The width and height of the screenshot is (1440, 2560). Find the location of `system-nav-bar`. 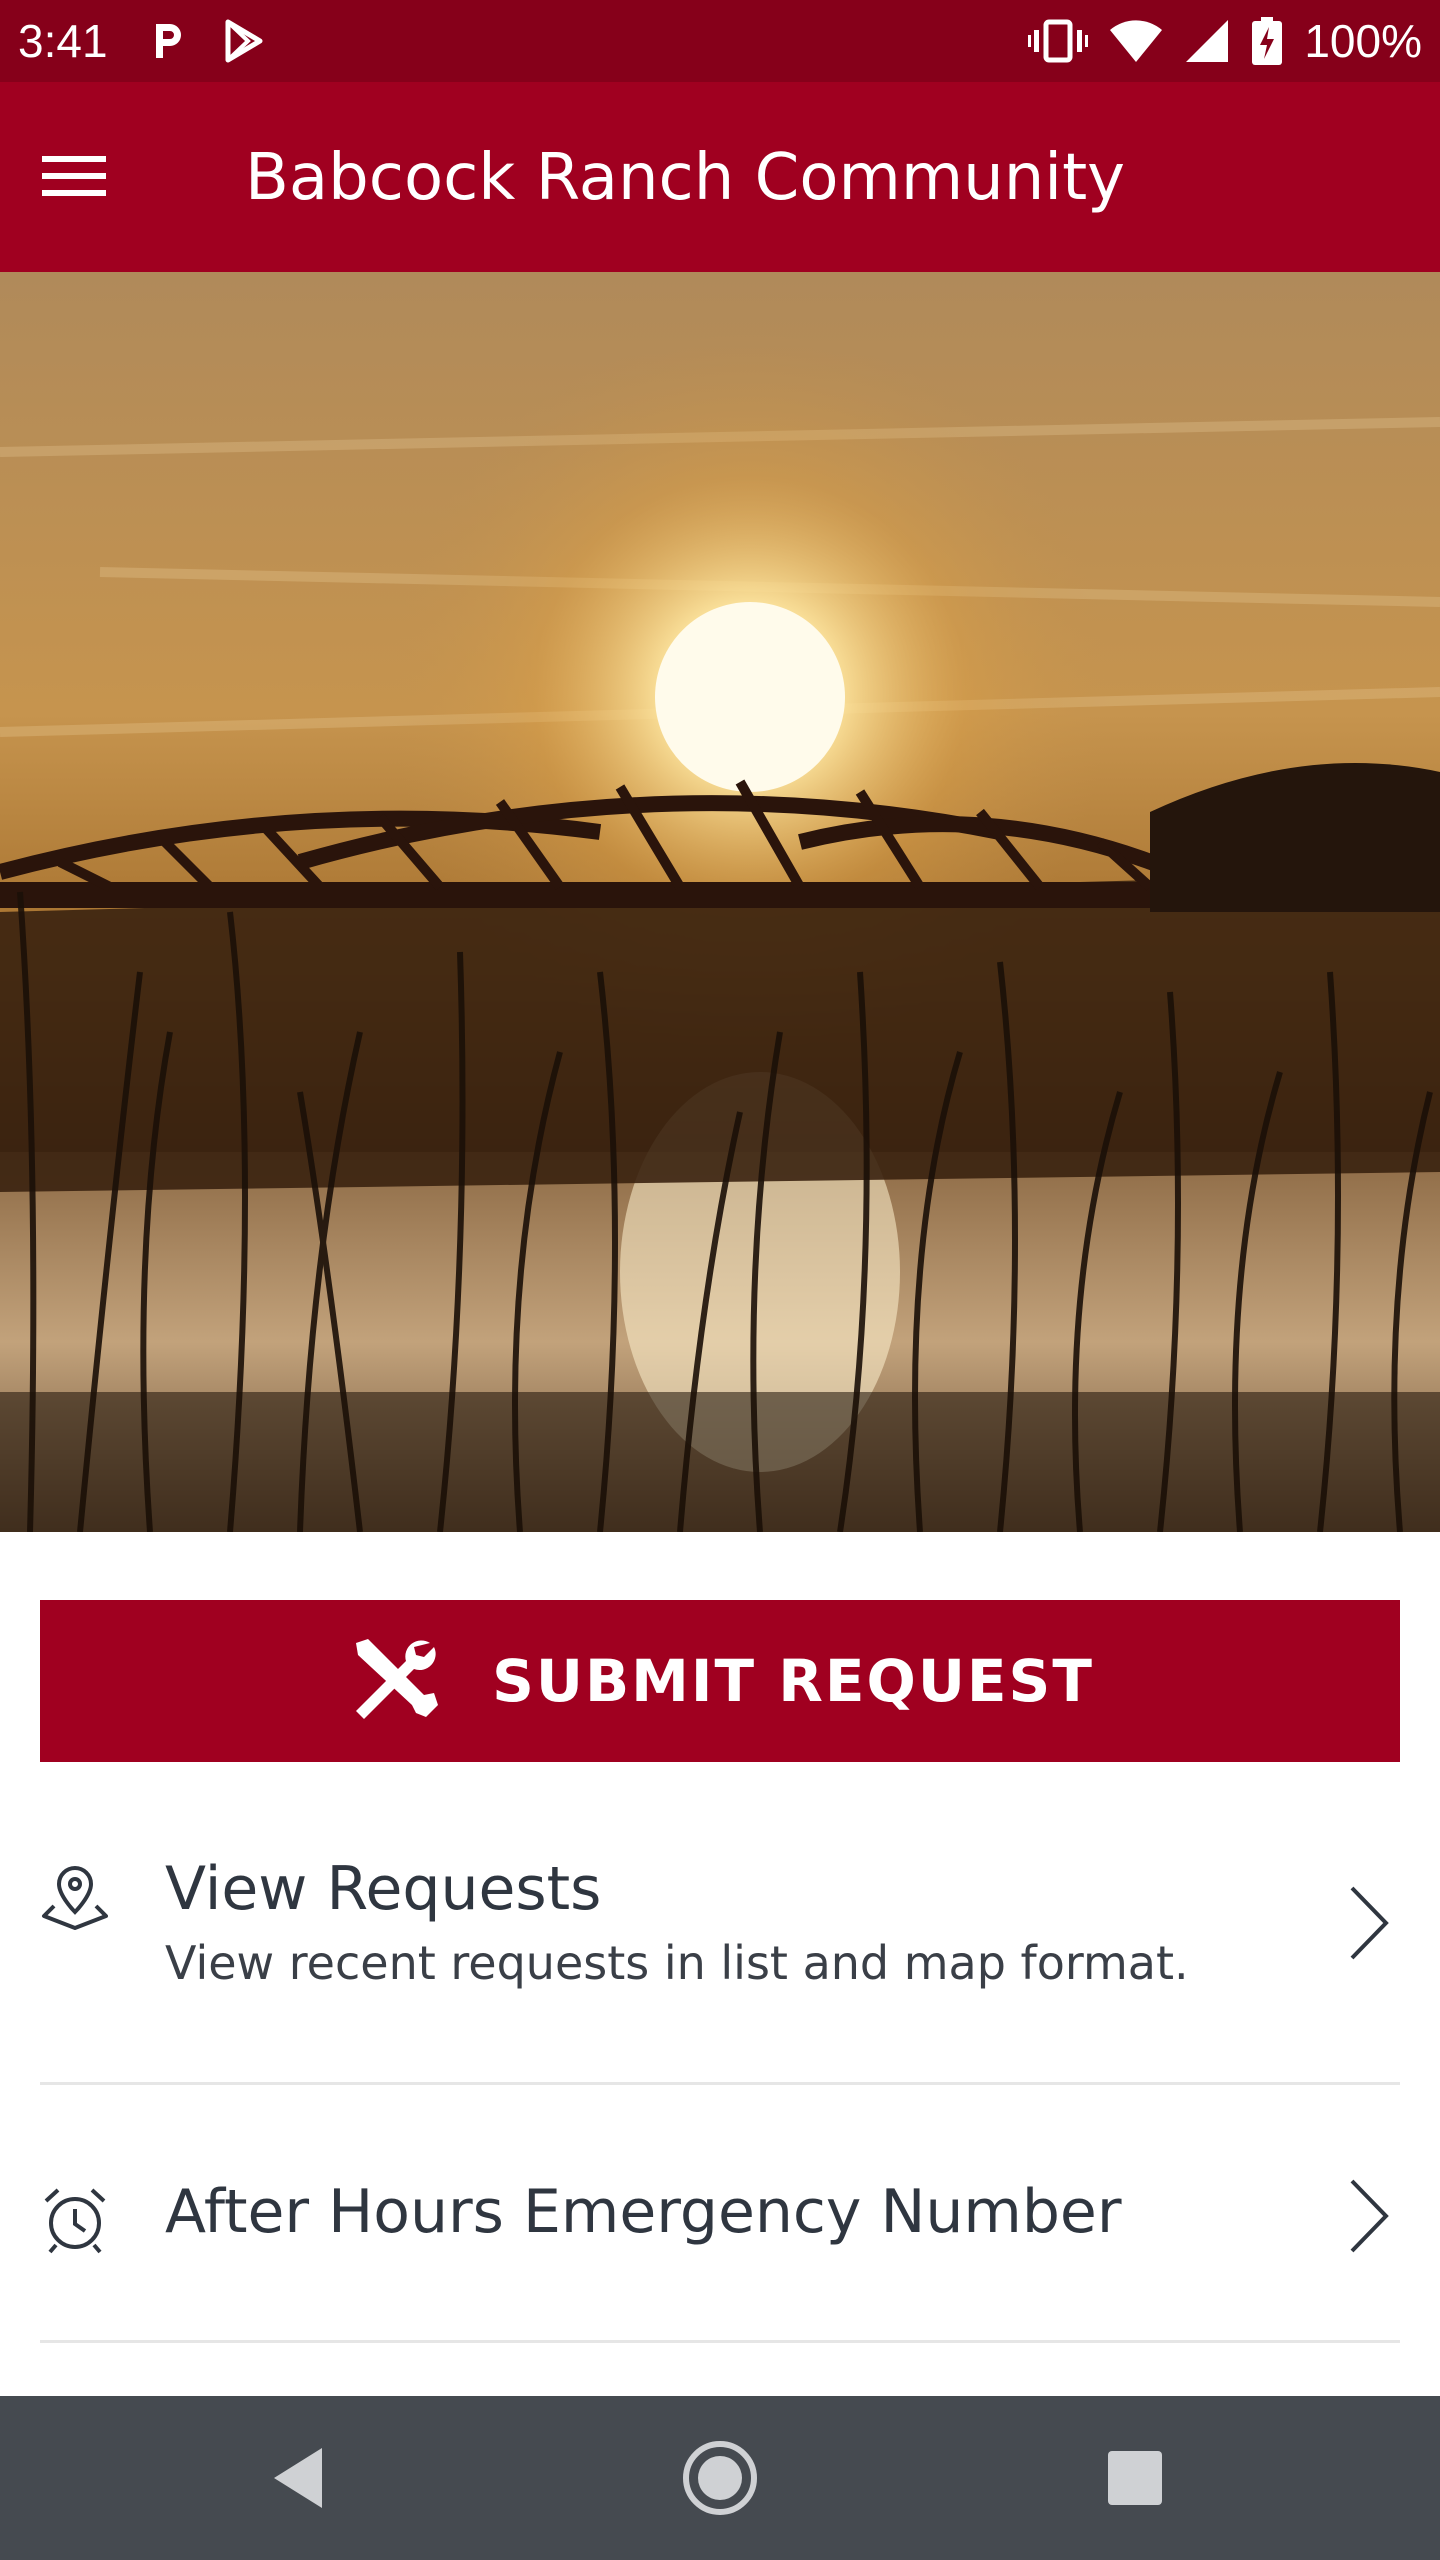

system-nav-bar is located at coordinates (720, 2478).